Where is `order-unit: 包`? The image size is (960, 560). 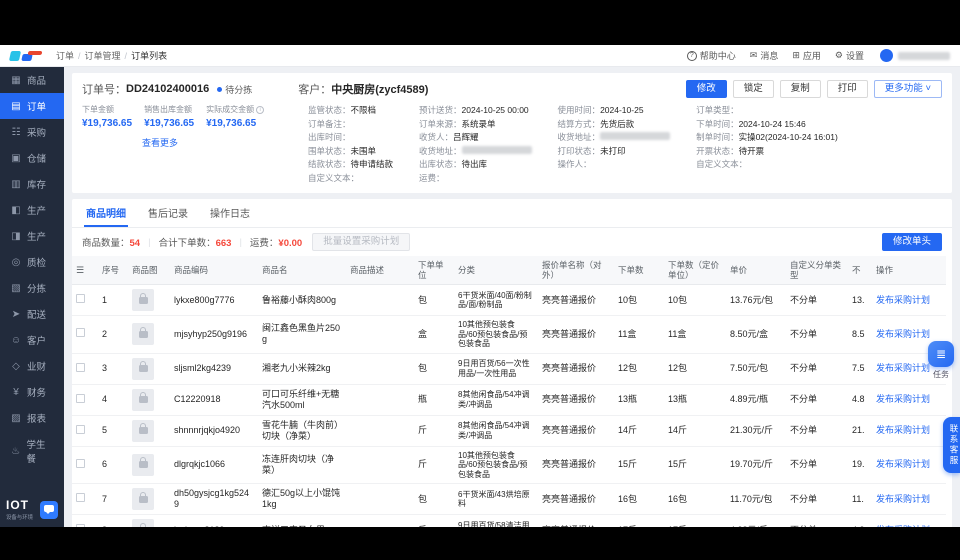
order-unit: 包 is located at coordinates (434, 300).